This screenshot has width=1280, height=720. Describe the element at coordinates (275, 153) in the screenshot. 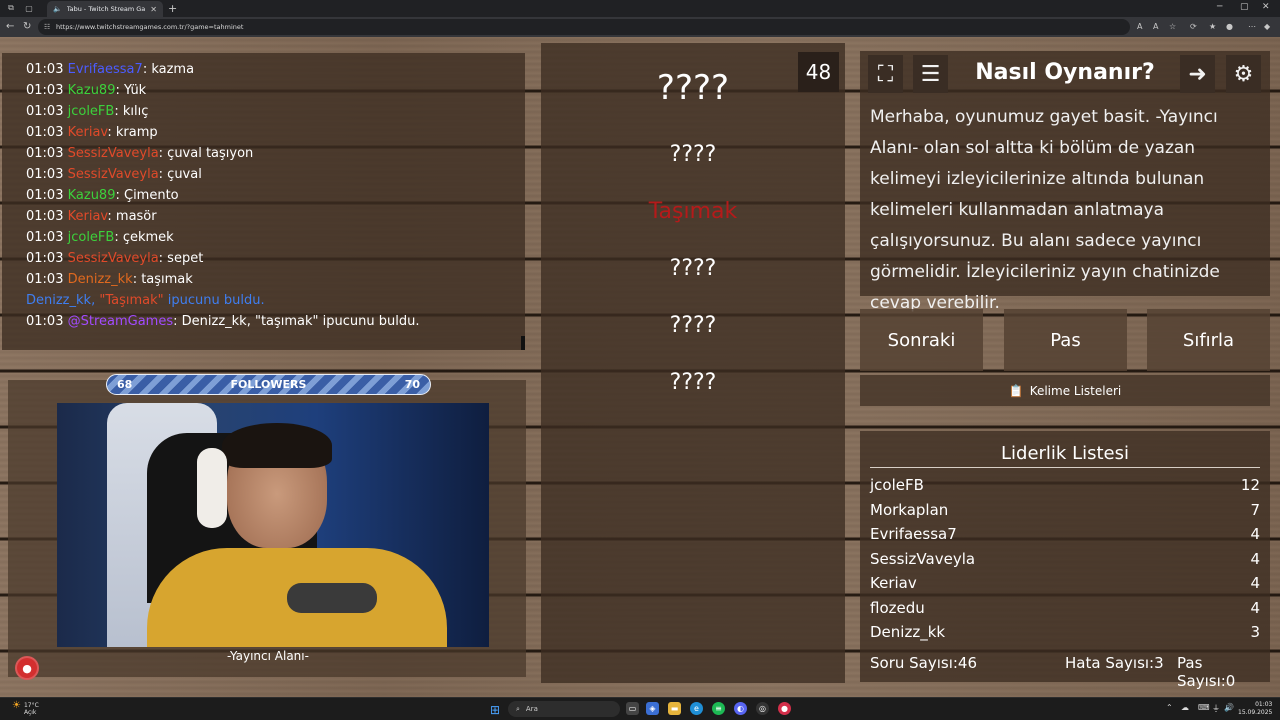

I see `chat-message: 01:03 SessizVaveyla: çuval taşıyon` at that location.